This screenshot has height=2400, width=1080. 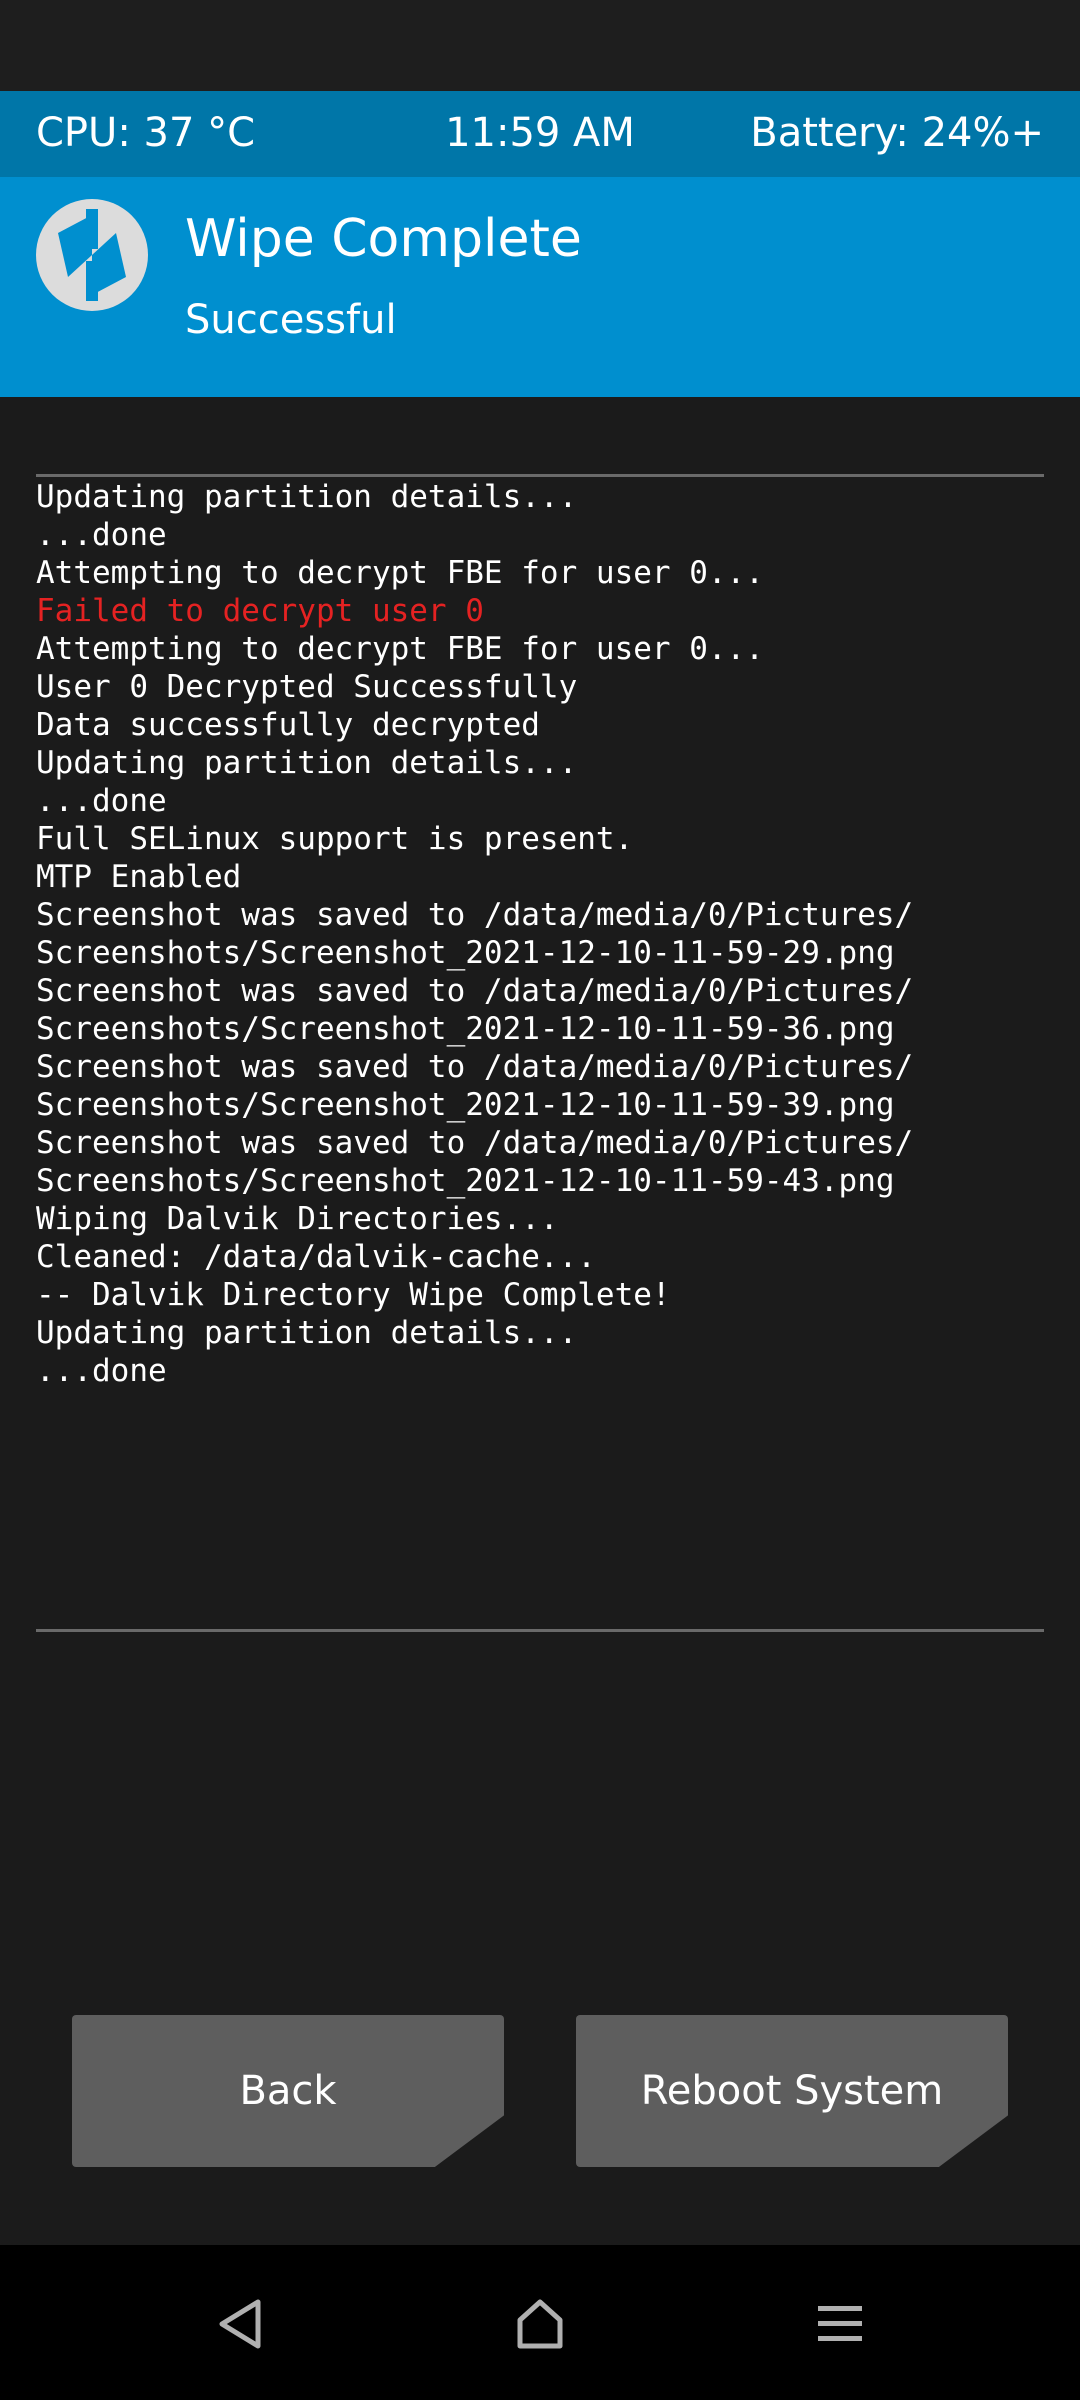 What do you see at coordinates (353, 1295) in the screenshot?
I see `console-line: -- Dalvik Directory Wipe Complete!` at bounding box center [353, 1295].